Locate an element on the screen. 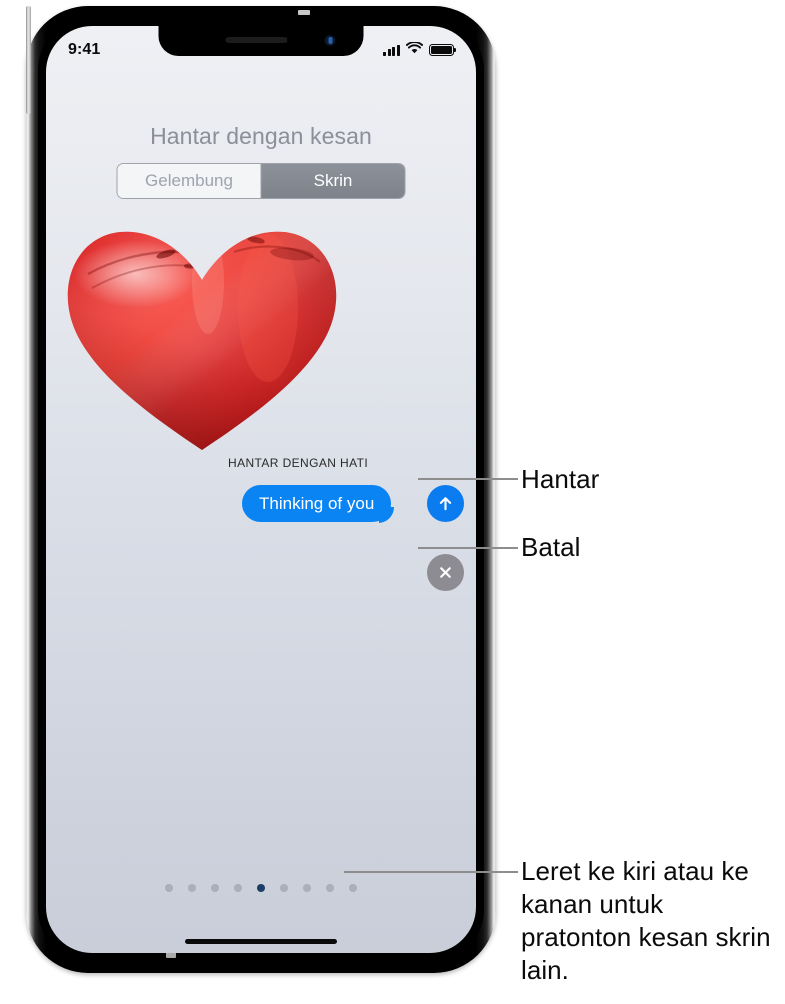 Image resolution: width=785 pixels, height=1004 pixels. effect-type-segmented-control: Gelembung Skrin is located at coordinates (261, 181).